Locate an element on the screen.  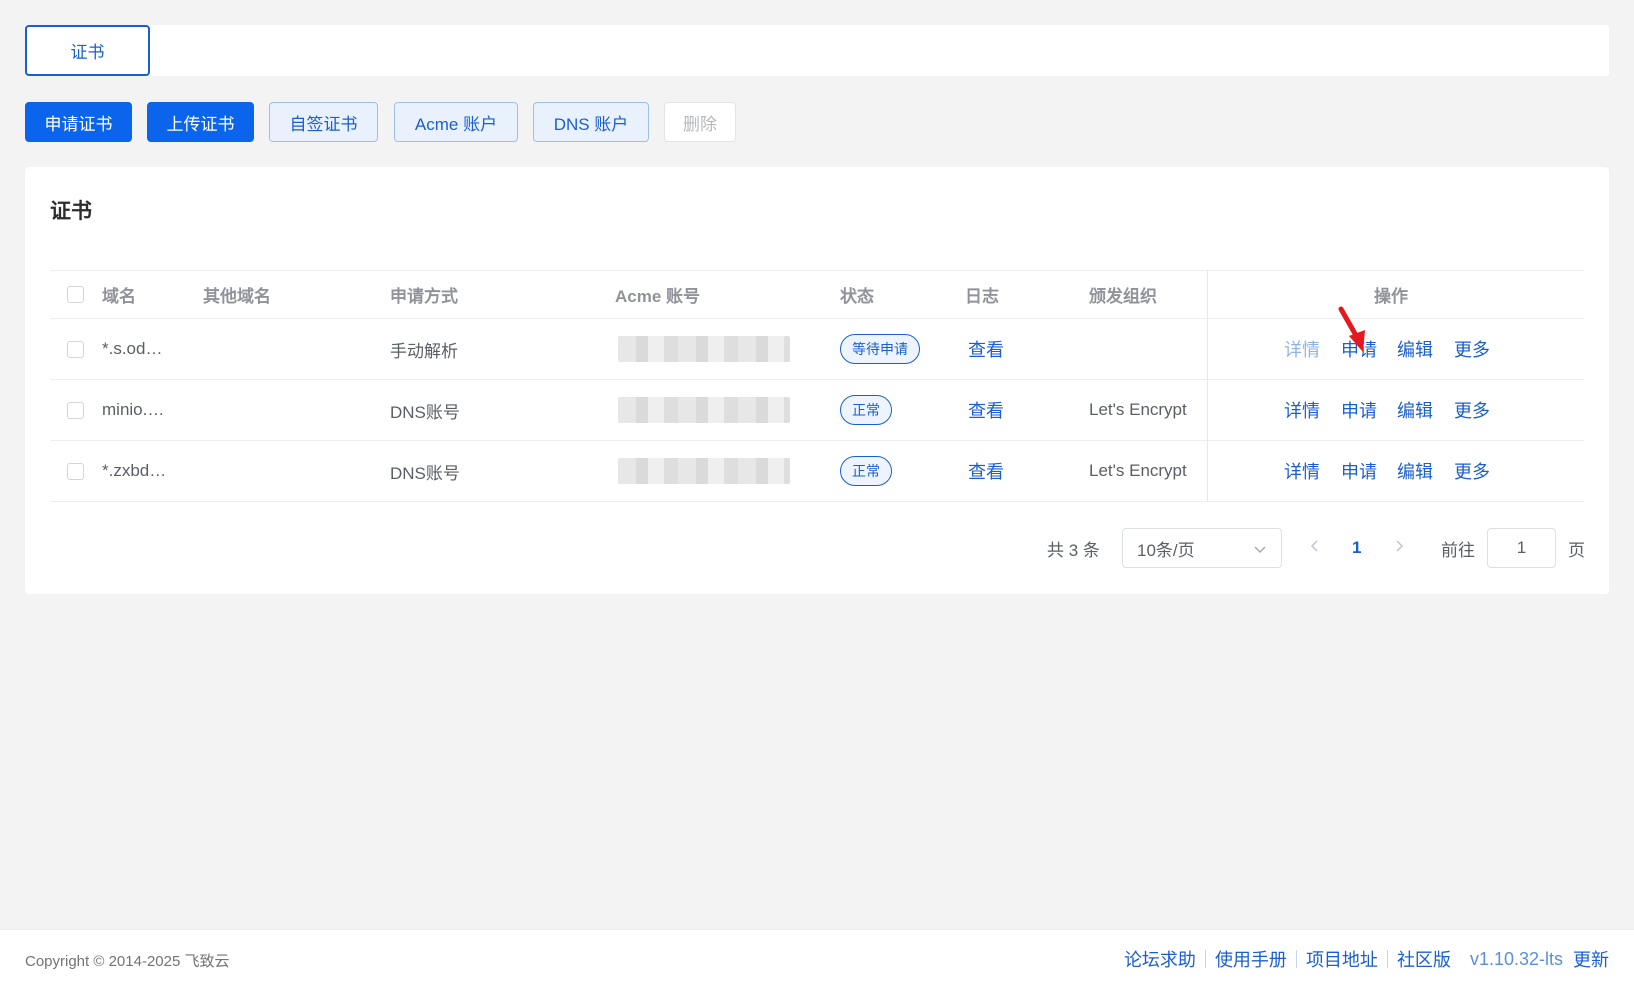
chevron-left-icon is located at coordinates (1315, 548).